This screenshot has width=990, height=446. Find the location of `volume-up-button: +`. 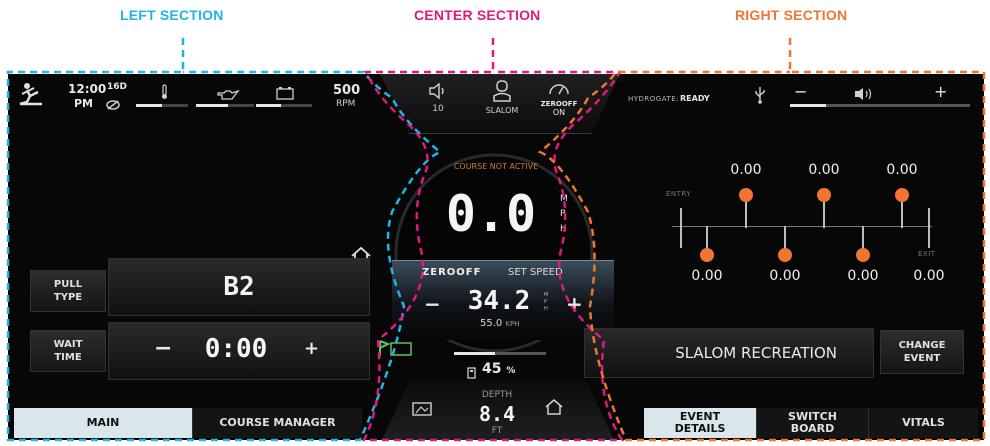

volume-up-button: + is located at coordinates (940, 91).